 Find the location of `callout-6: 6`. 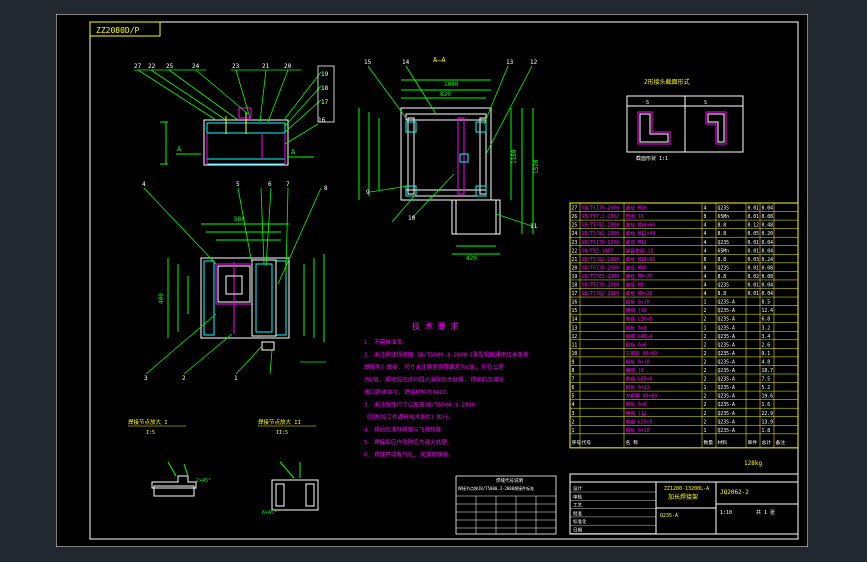

callout-6: 6 is located at coordinates (270, 184).